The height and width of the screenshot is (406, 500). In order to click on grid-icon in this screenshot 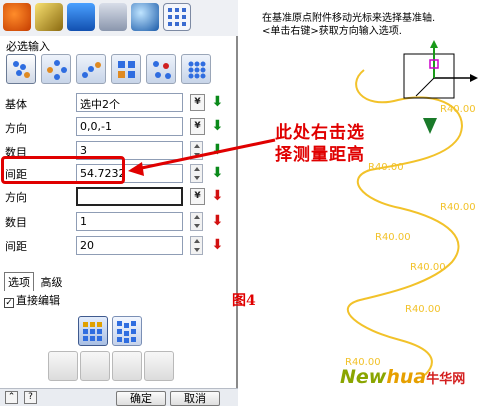, I will do `click(92, 331)`.